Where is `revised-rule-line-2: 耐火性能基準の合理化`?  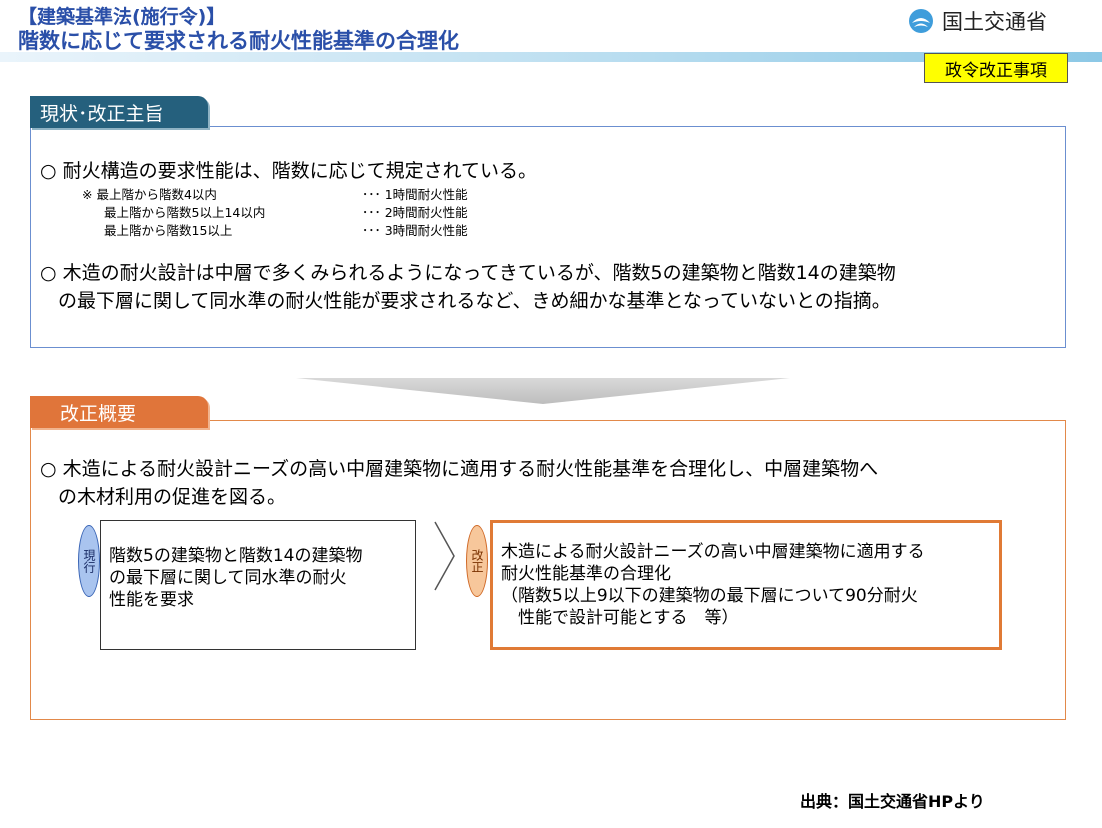
revised-rule-line-2: 耐火性能基準の合理化 is located at coordinates (586, 574).